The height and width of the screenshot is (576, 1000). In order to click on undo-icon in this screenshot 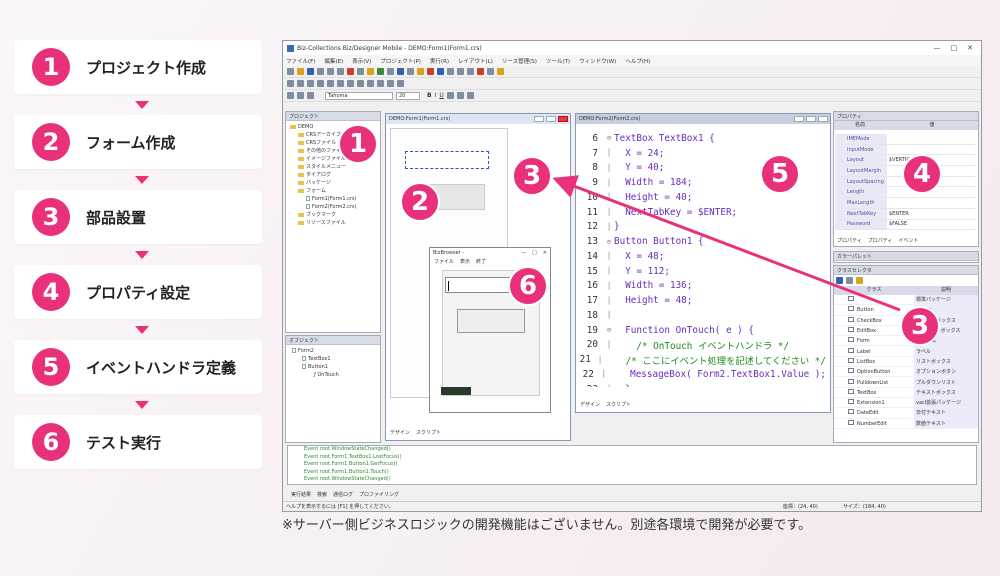, I will do `click(350, 71)`.